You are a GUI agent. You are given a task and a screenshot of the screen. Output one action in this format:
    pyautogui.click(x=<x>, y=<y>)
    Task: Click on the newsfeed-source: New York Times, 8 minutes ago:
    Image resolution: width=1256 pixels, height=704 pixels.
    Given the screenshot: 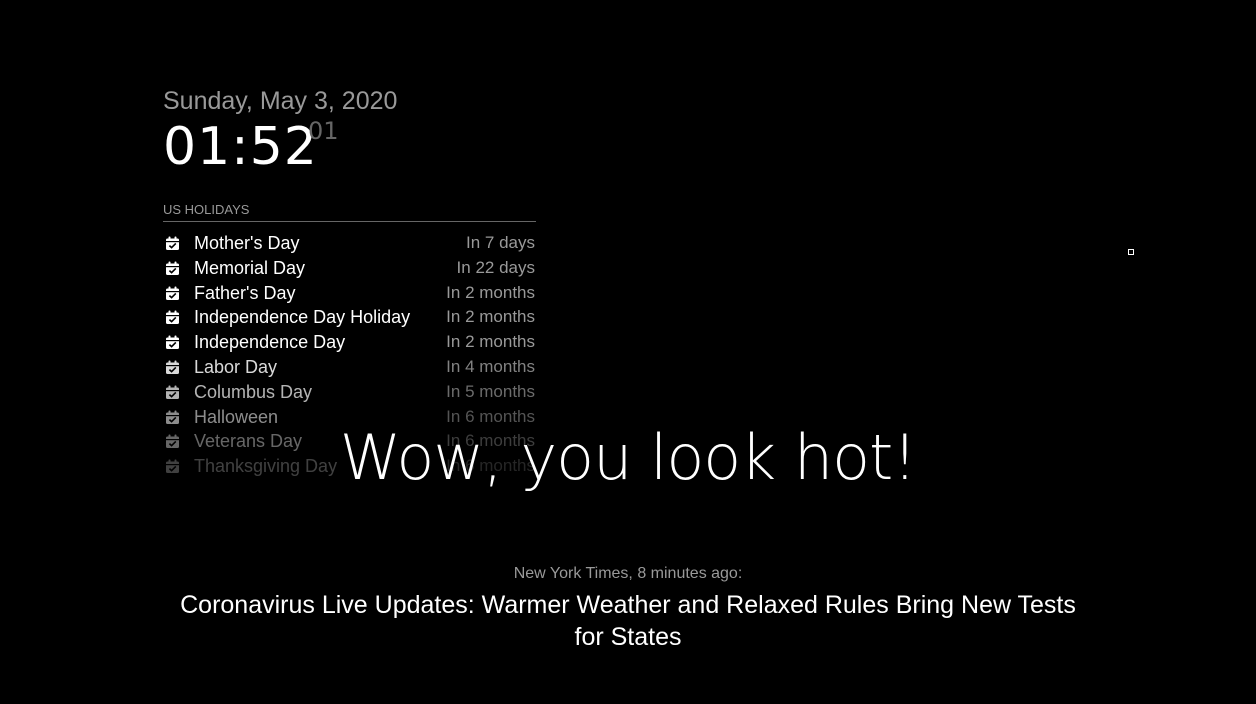 What is the action you would take?
    pyautogui.click(x=628, y=573)
    